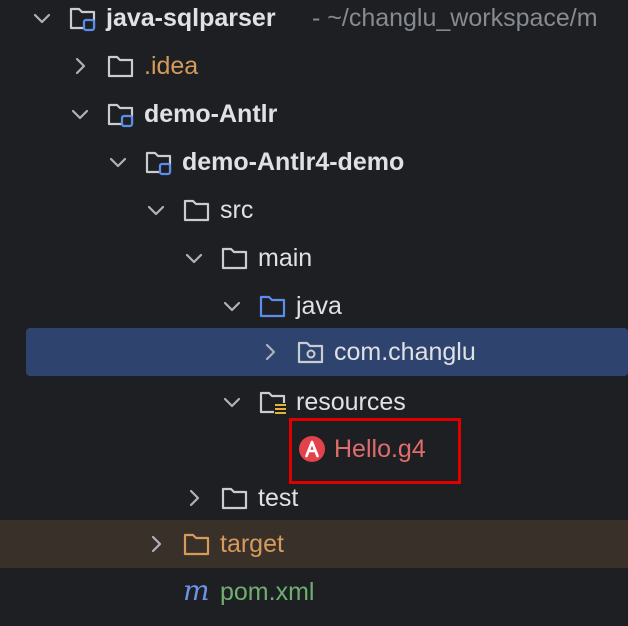  Describe the element at coordinates (237, 210) in the screenshot. I see `tree-label: src` at that location.